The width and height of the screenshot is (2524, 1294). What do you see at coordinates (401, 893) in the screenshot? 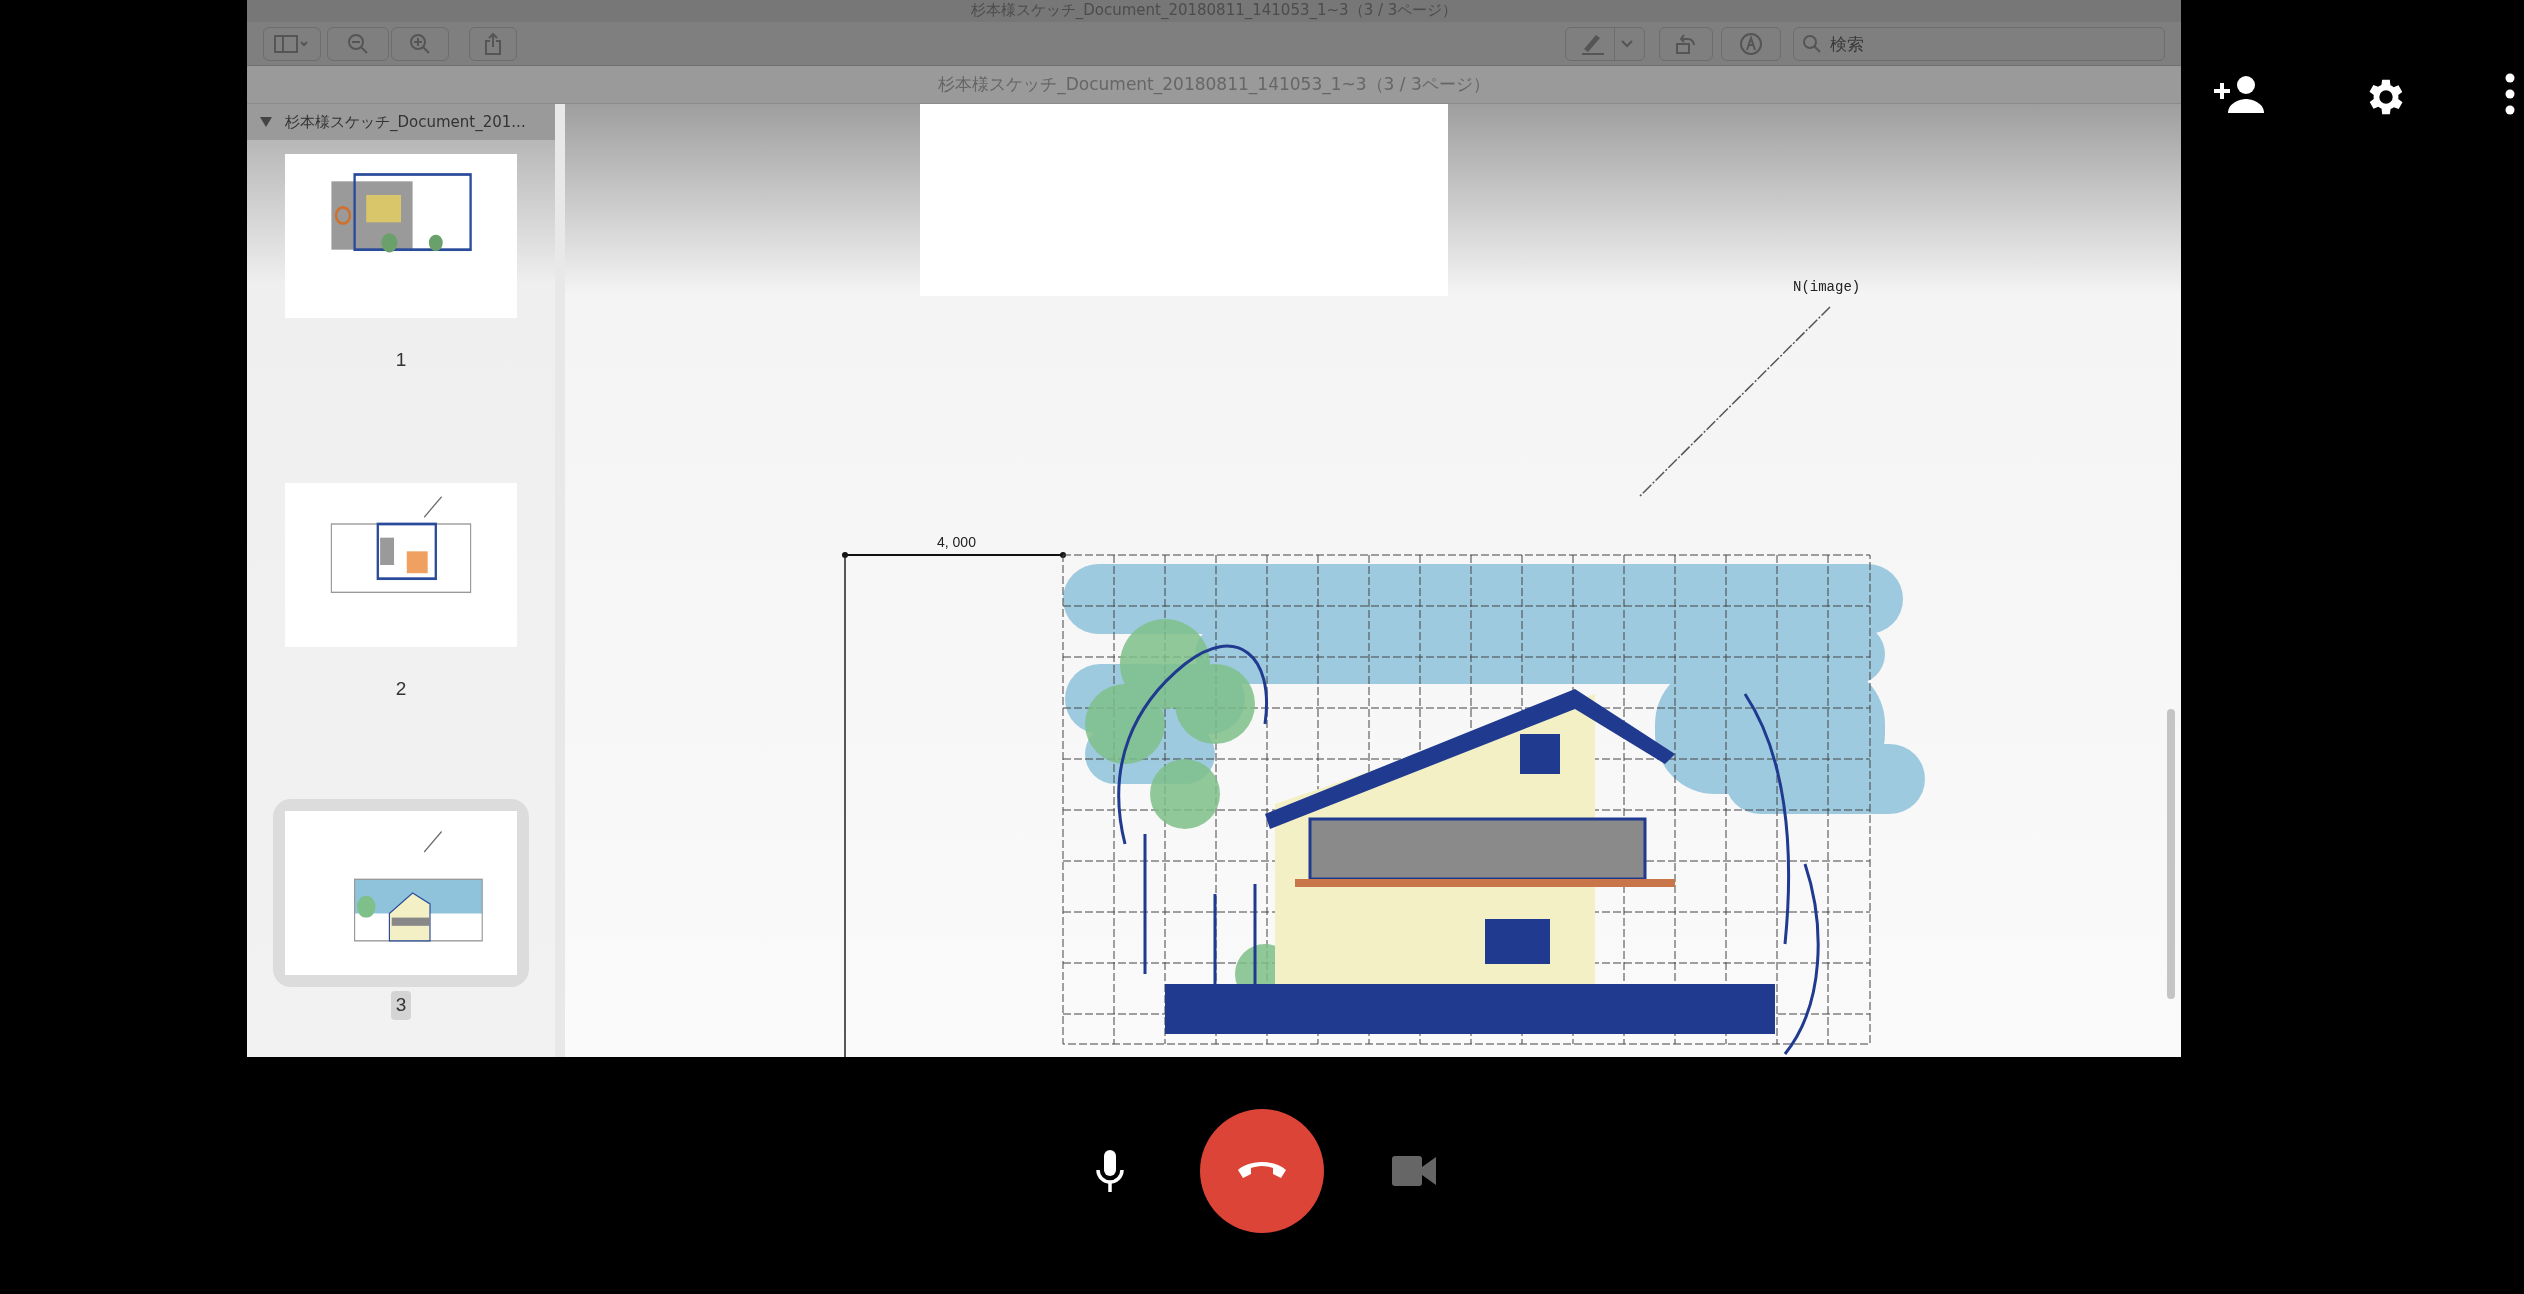
I see `page-thumbnail` at bounding box center [401, 893].